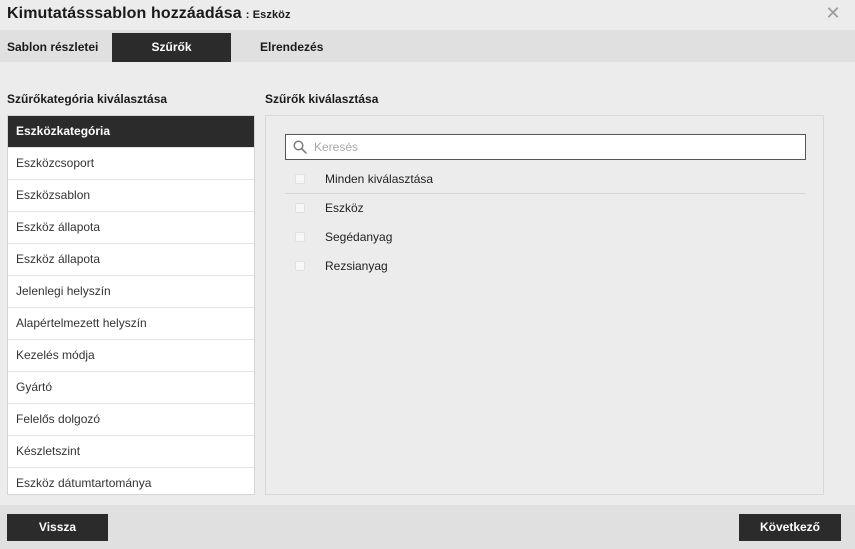 The width and height of the screenshot is (855, 549). What do you see at coordinates (131, 324) in the screenshot?
I see `category-item-default-location: Alapértelmezett helyszín` at bounding box center [131, 324].